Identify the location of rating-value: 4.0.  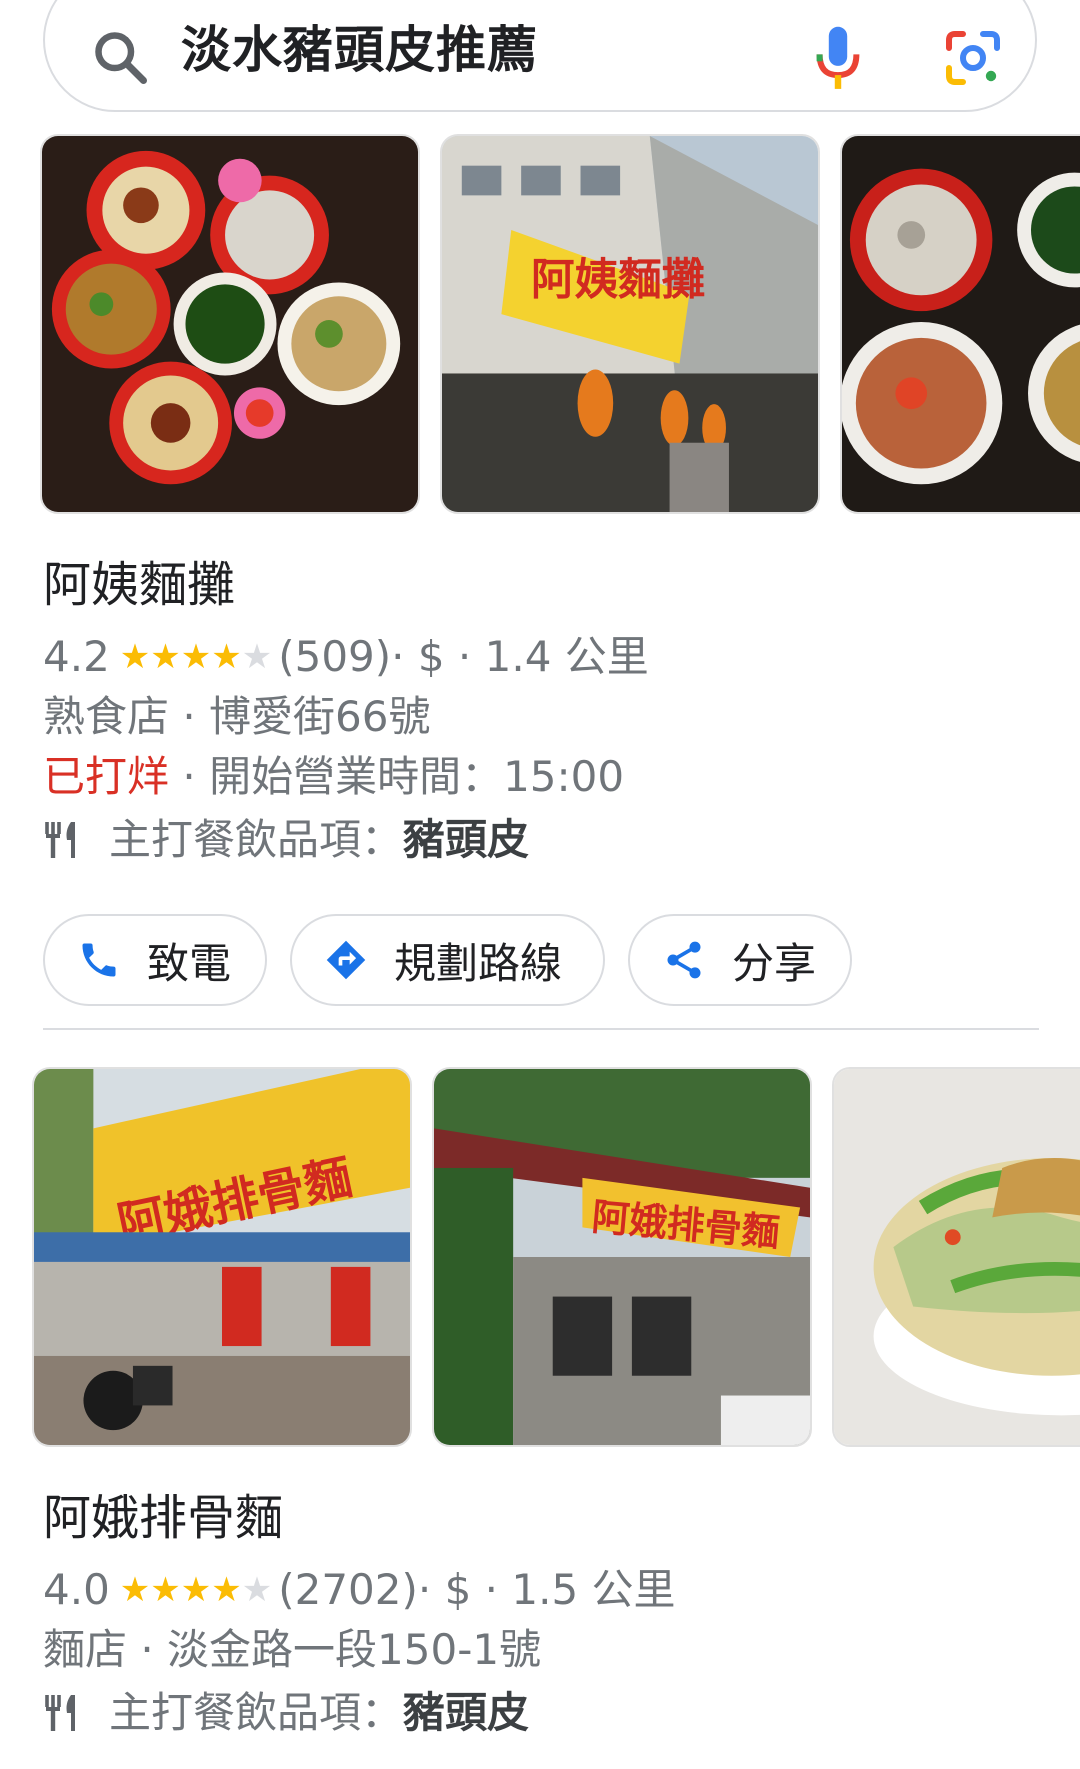
(76, 1589).